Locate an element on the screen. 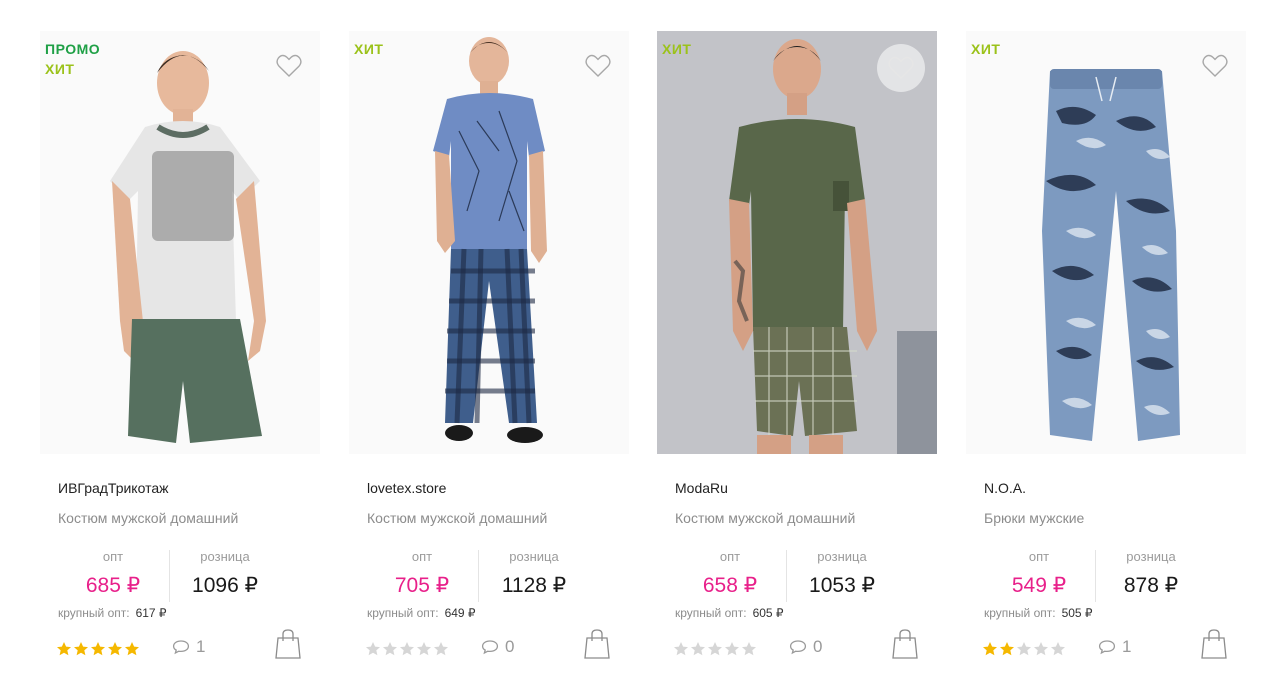 This screenshot has width=1280, height=694. retail-price-col: розница 1053 ₽ is located at coordinates (842, 575).